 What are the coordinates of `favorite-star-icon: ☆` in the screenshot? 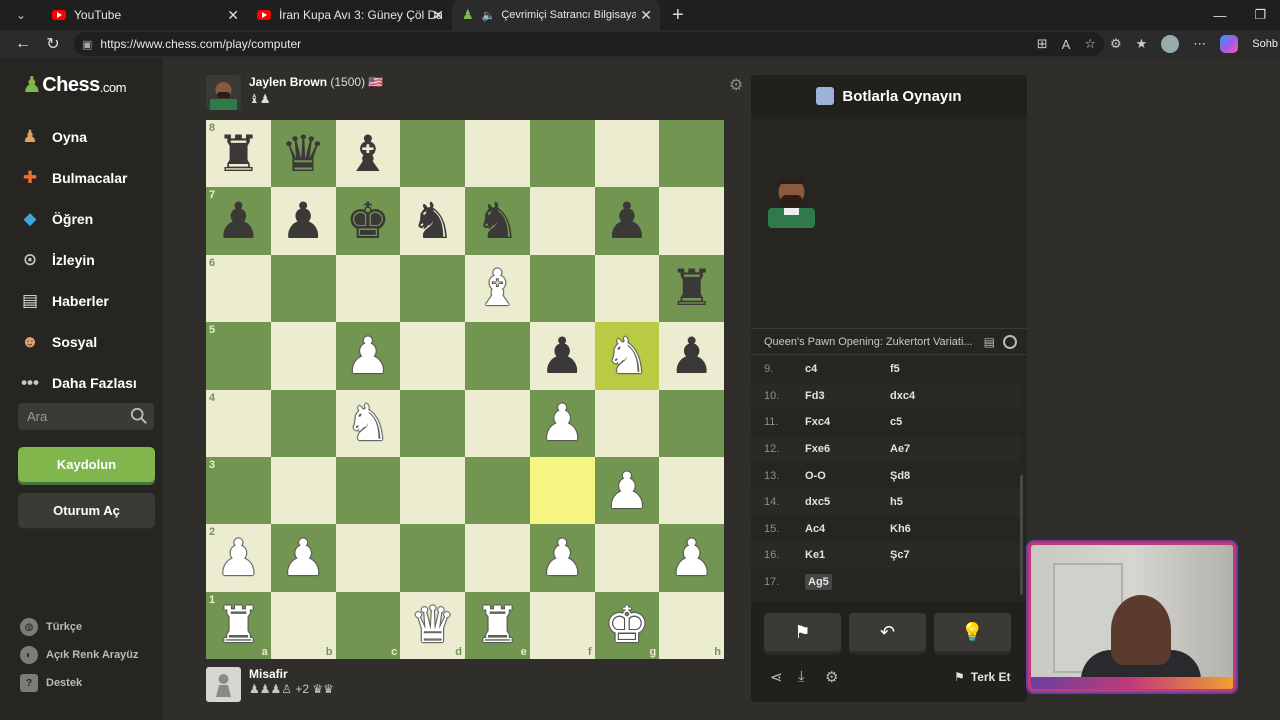 It's located at (1090, 44).